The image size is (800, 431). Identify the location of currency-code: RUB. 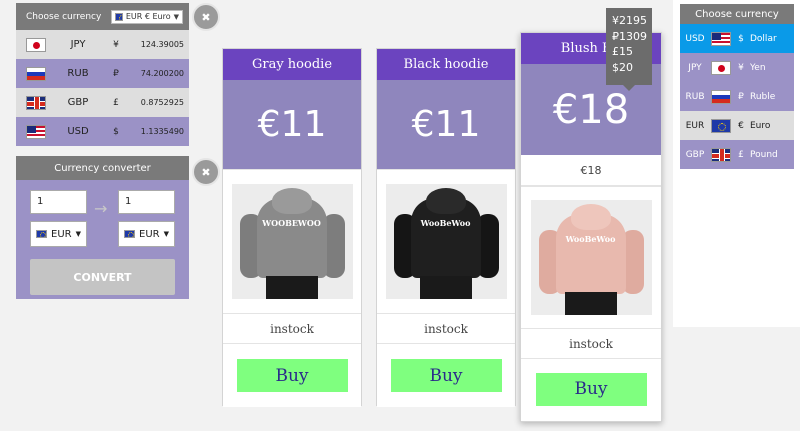
(78, 73).